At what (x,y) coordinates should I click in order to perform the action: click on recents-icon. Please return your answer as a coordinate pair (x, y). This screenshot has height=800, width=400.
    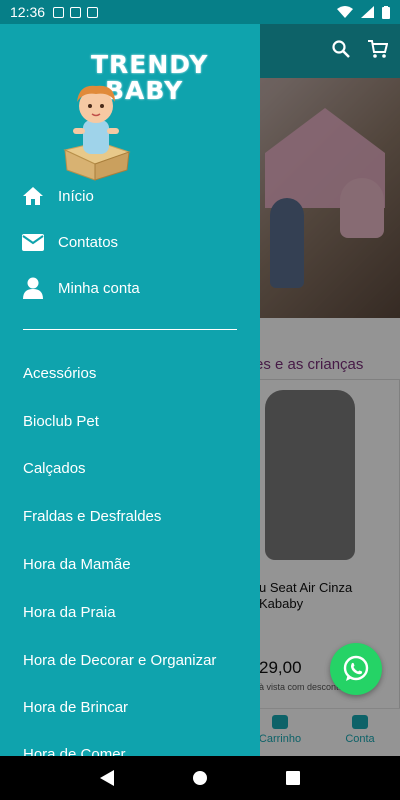
    Looking at the image, I should click on (293, 778).